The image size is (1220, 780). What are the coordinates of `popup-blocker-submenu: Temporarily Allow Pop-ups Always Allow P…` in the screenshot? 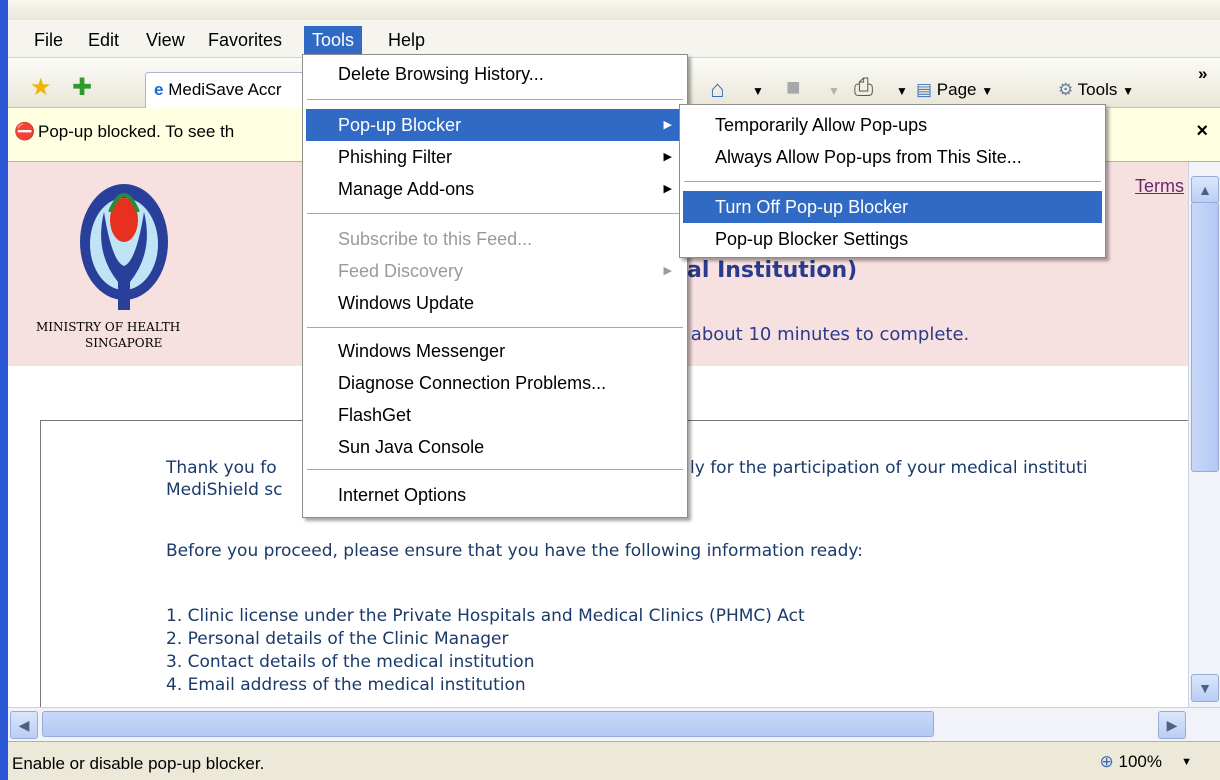 It's located at (892, 181).